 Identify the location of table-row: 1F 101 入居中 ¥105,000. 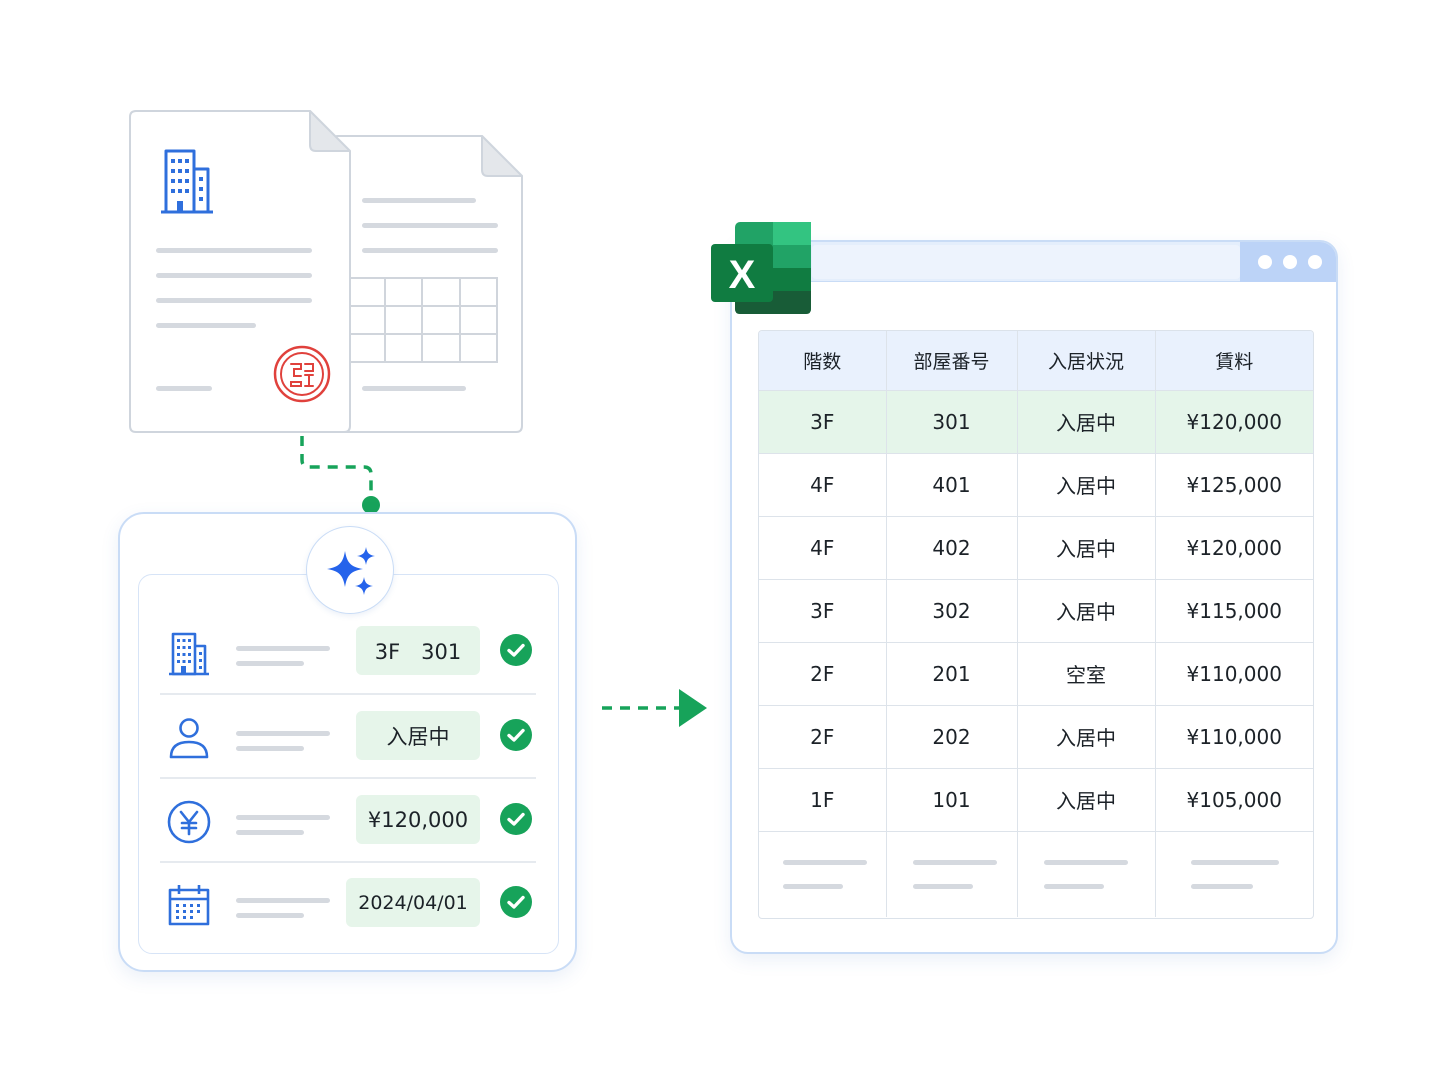
(1036, 800).